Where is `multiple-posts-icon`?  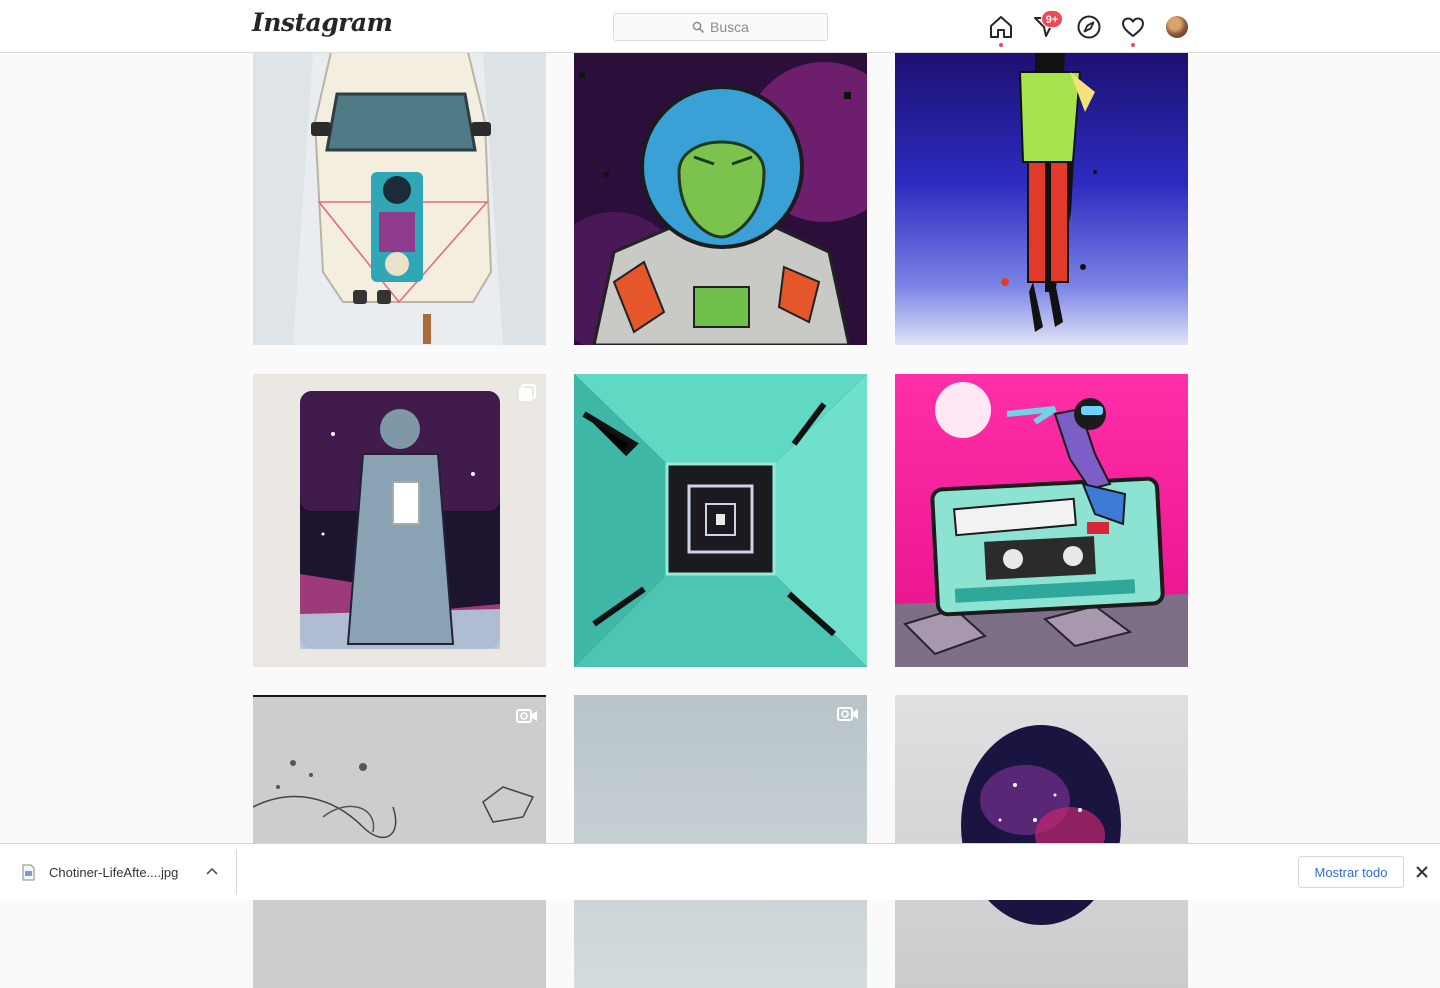 multiple-posts-icon is located at coordinates (527, 392).